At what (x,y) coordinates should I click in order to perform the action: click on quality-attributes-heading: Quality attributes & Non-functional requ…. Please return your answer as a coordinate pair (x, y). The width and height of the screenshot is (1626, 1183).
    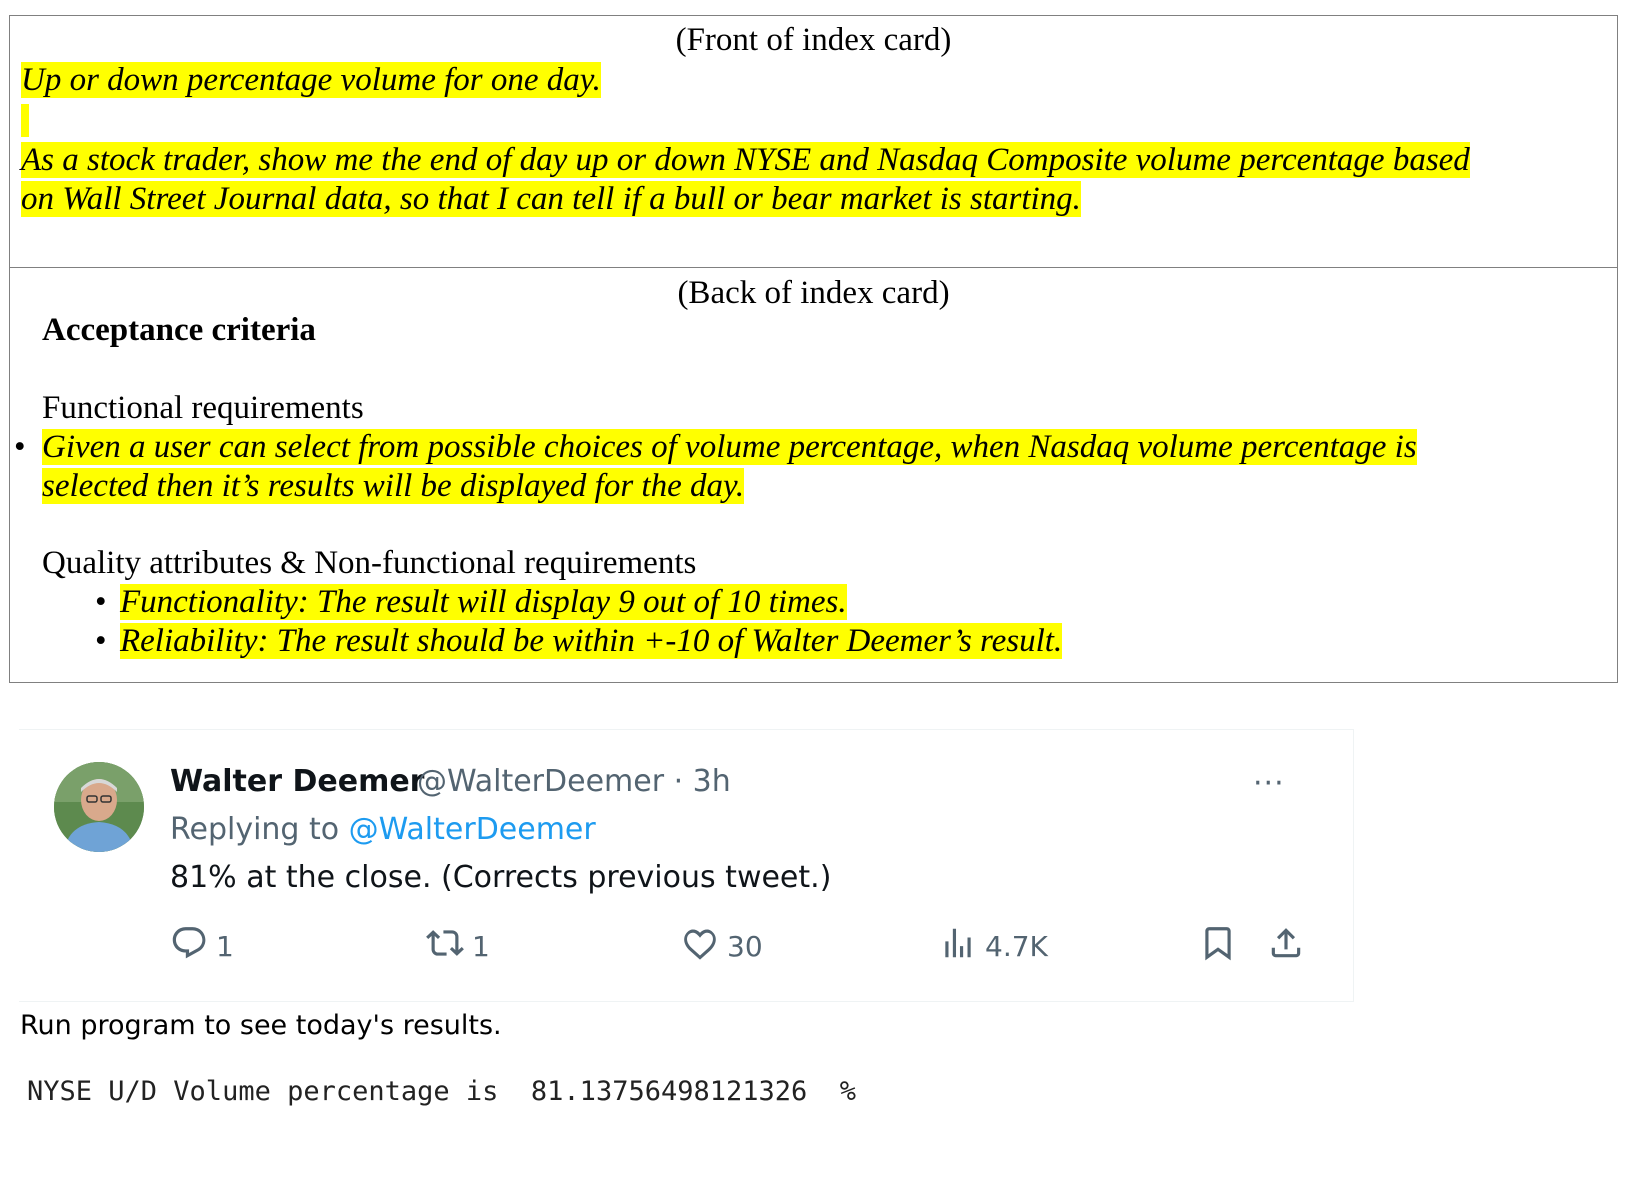
    Looking at the image, I should click on (369, 563).